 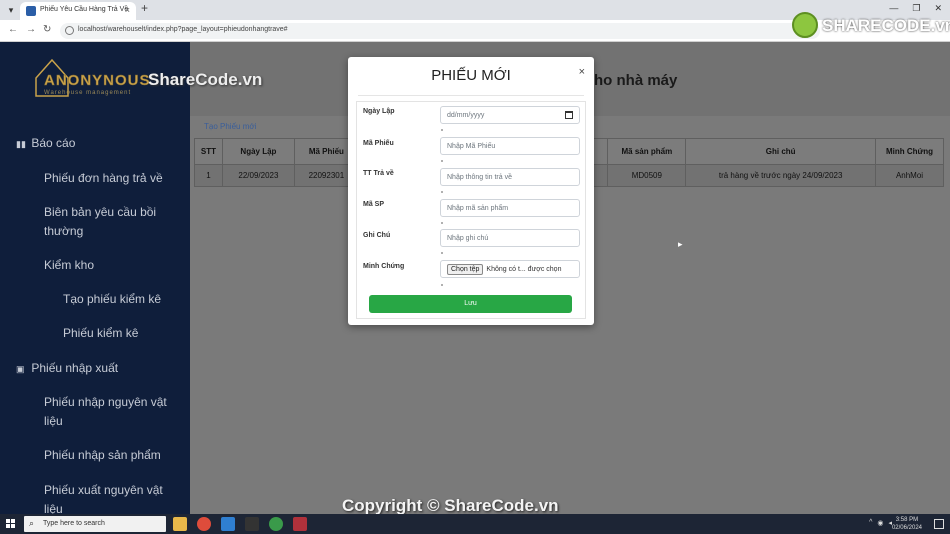 I want to click on notification-icon, so click(x=939, y=524).